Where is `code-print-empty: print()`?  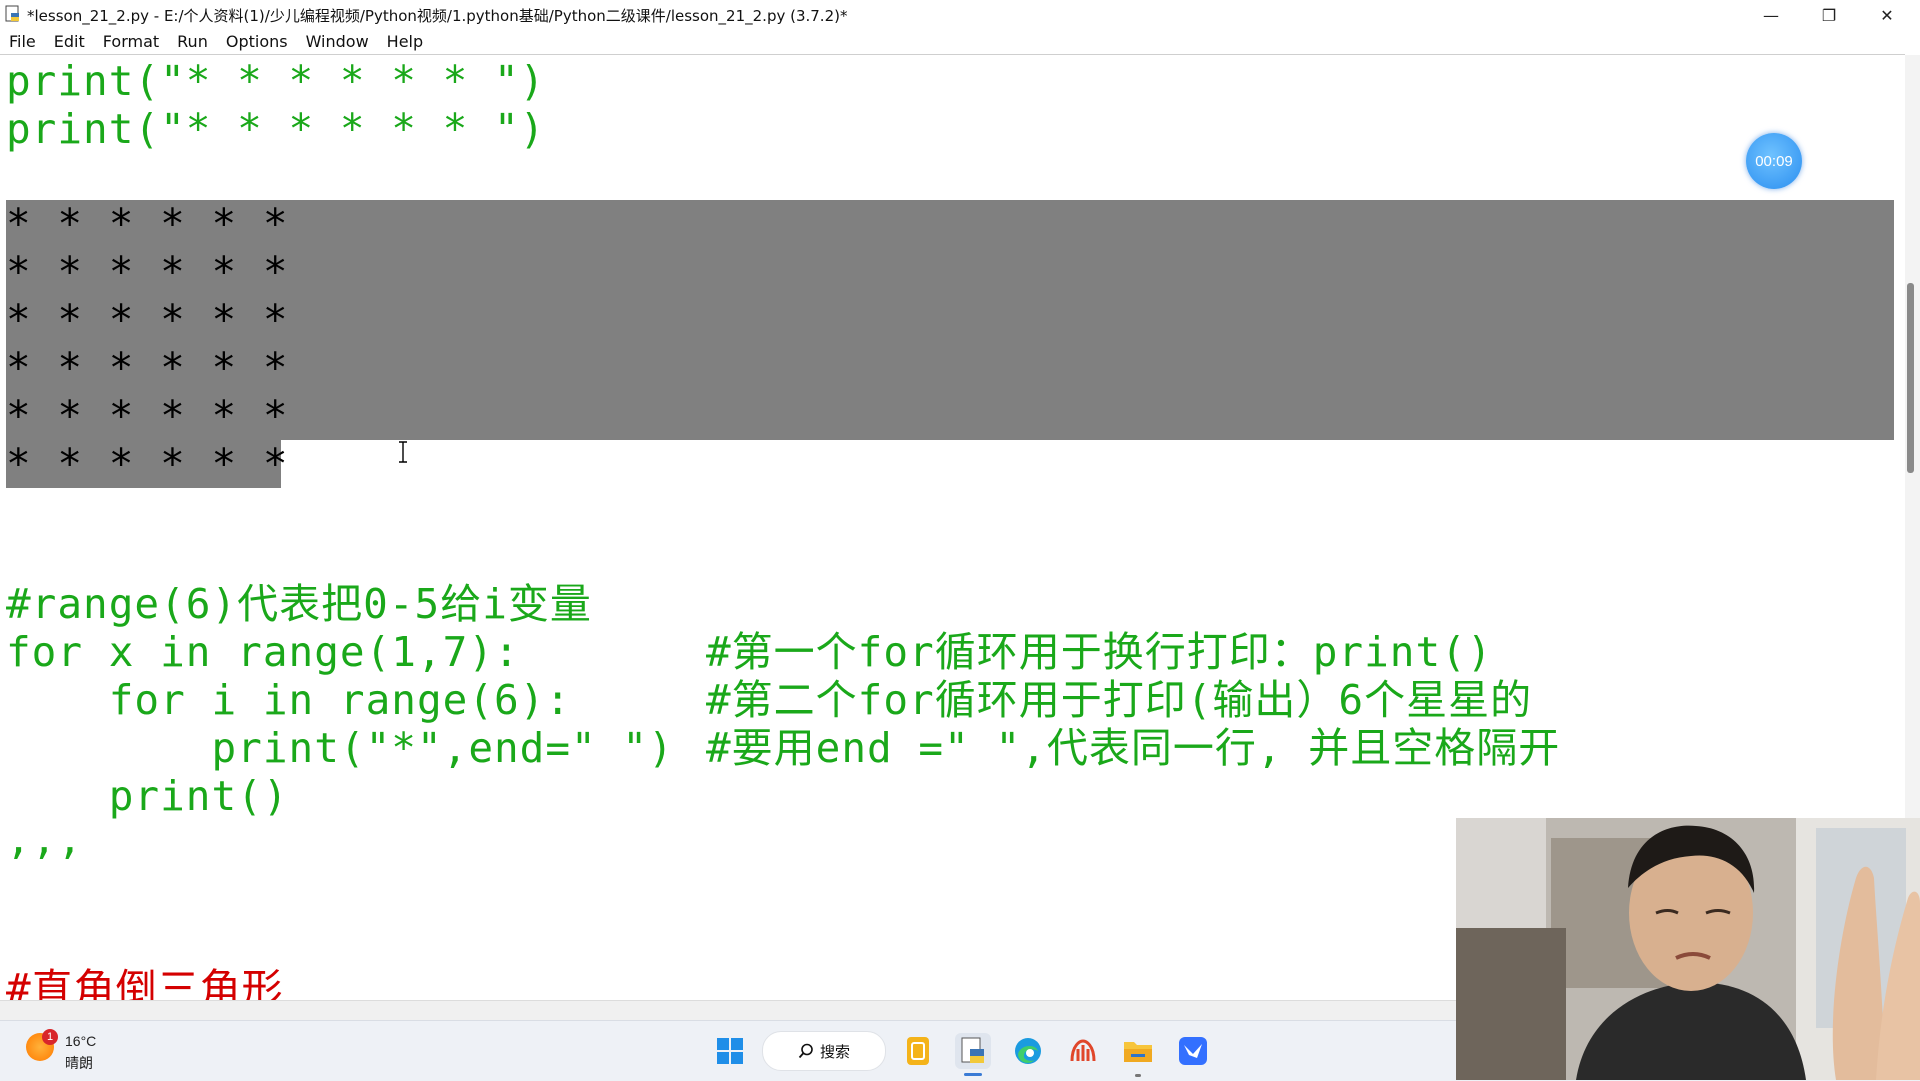 code-print-empty: print() is located at coordinates (147, 796).